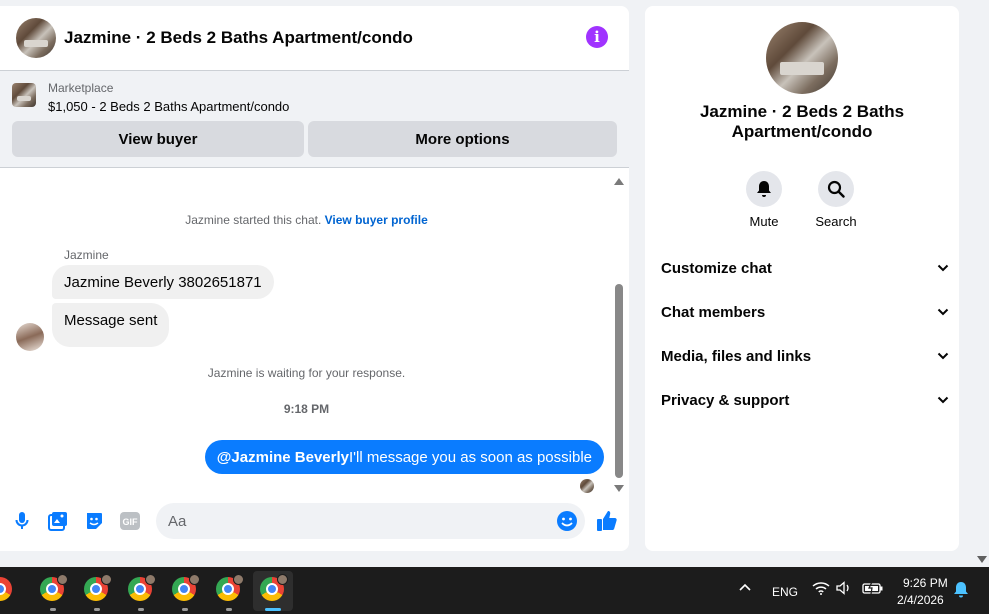  I want to click on section-label: Privacy & support, so click(725, 400).